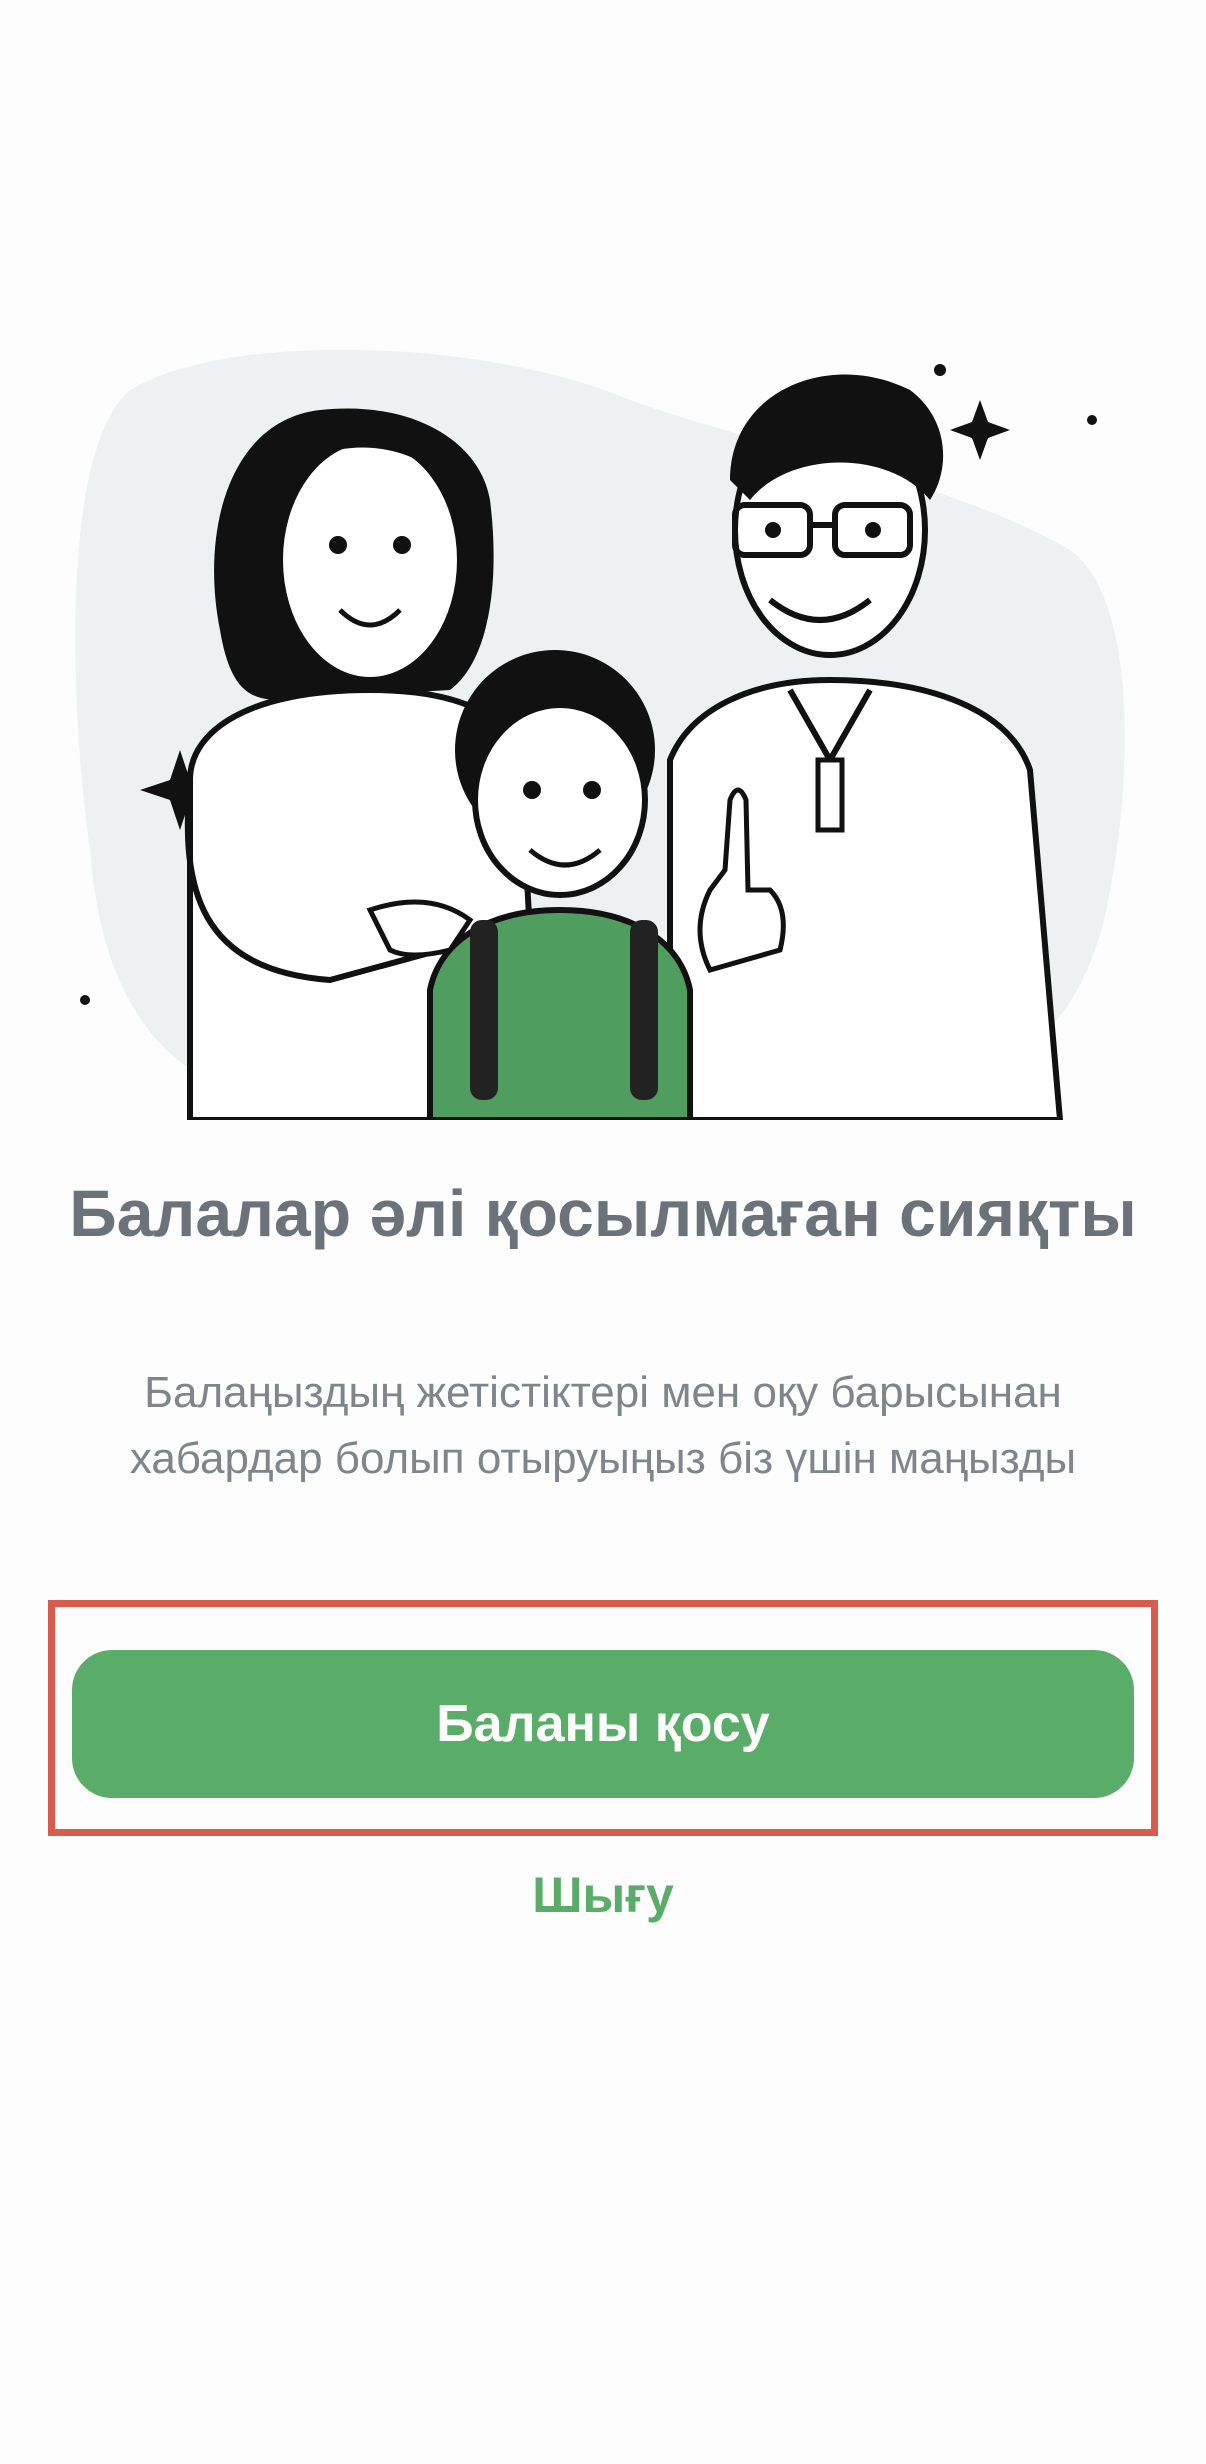 Image resolution: width=1206 pixels, height=2464 pixels. What do you see at coordinates (603, 1895) in the screenshot?
I see `logout-link: Шығу` at bounding box center [603, 1895].